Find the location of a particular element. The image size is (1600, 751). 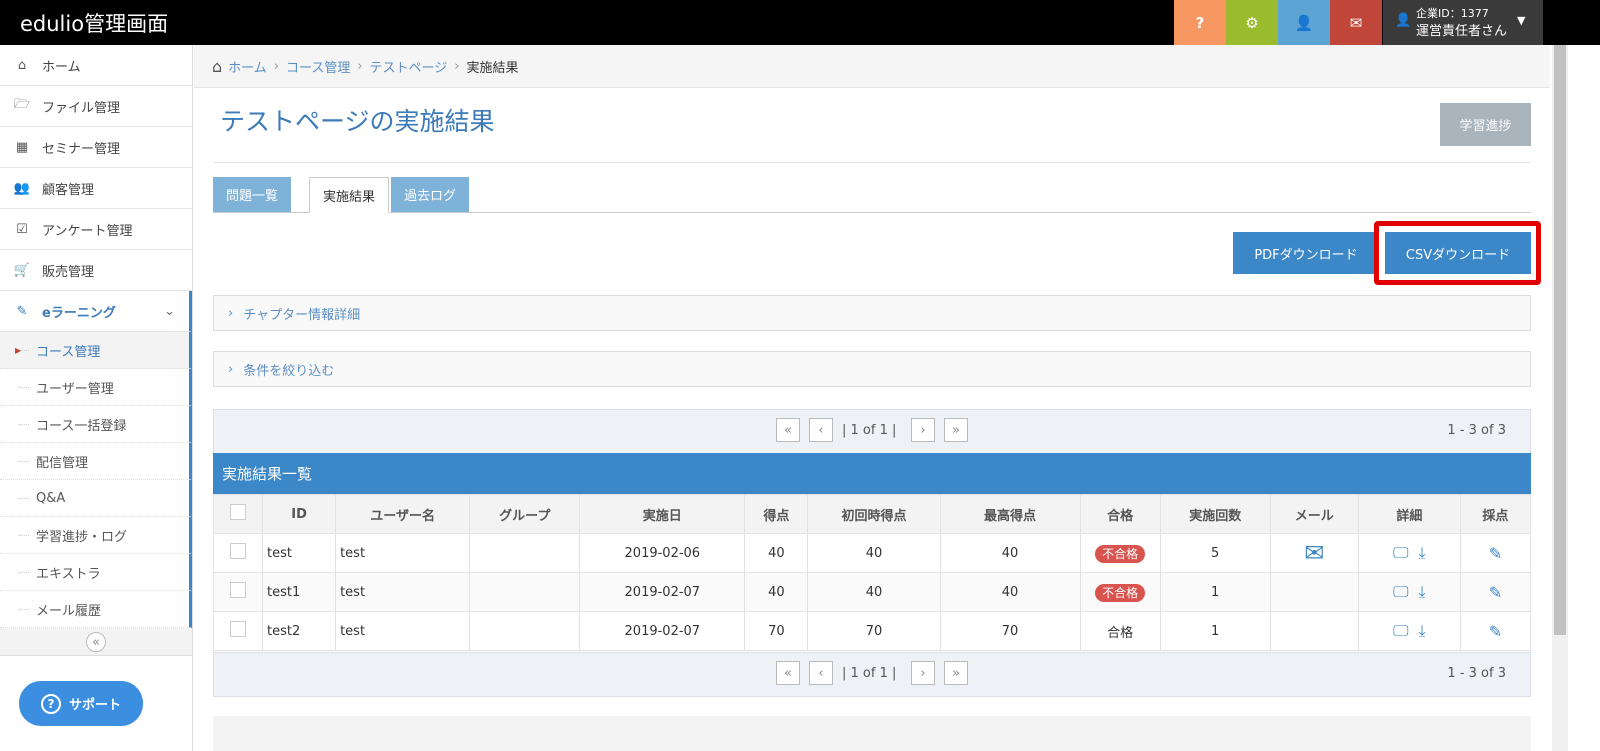

column-header: 詳細 is located at coordinates (1409, 514).